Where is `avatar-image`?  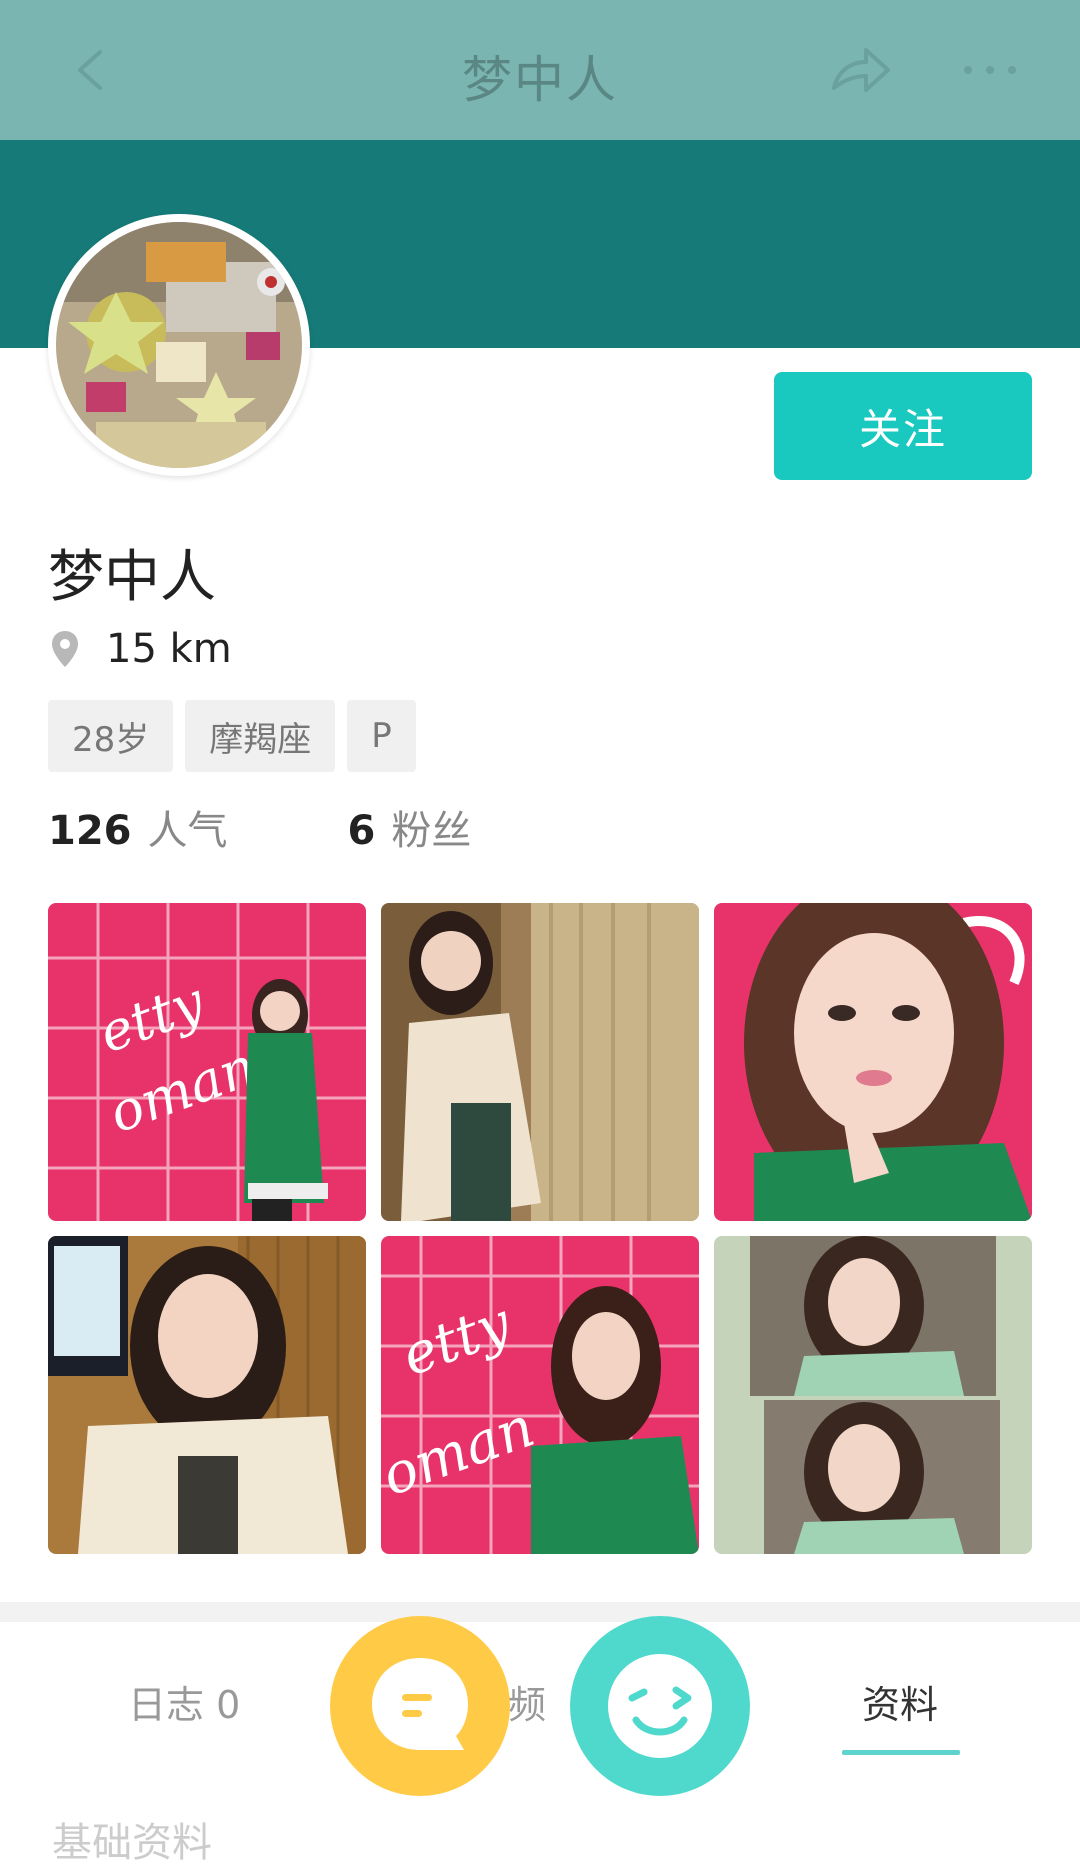
avatar-image is located at coordinates (179, 345).